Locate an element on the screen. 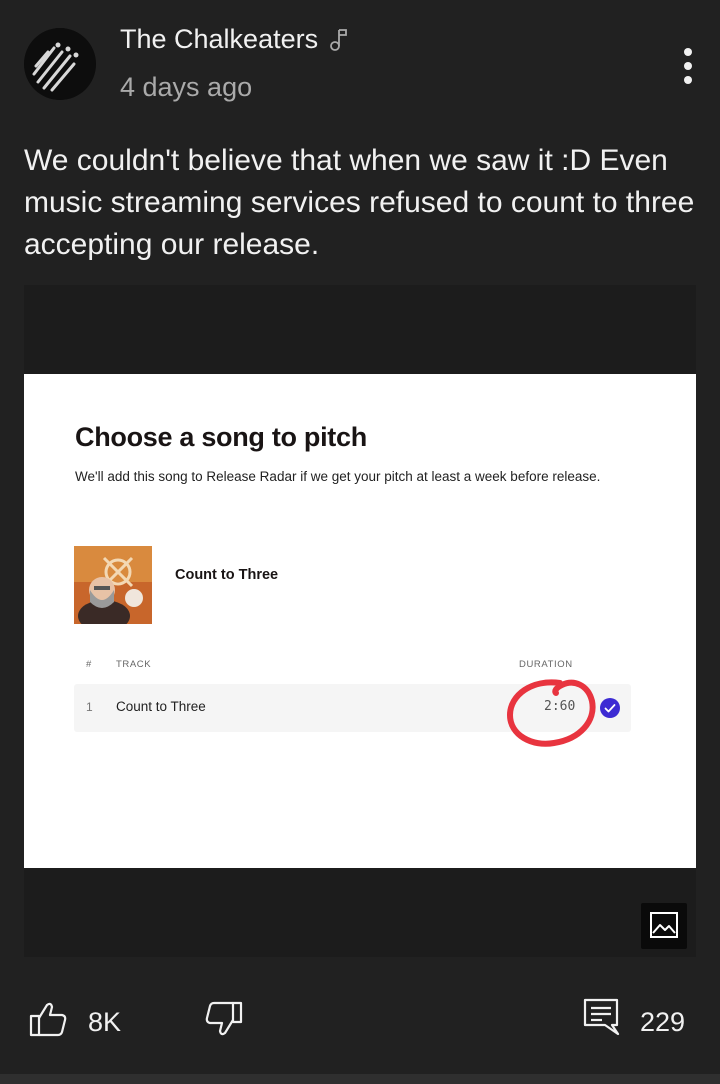 Image resolution: width=720 pixels, height=1084 pixels. thumbs-down-icon is located at coordinates (224, 1019).